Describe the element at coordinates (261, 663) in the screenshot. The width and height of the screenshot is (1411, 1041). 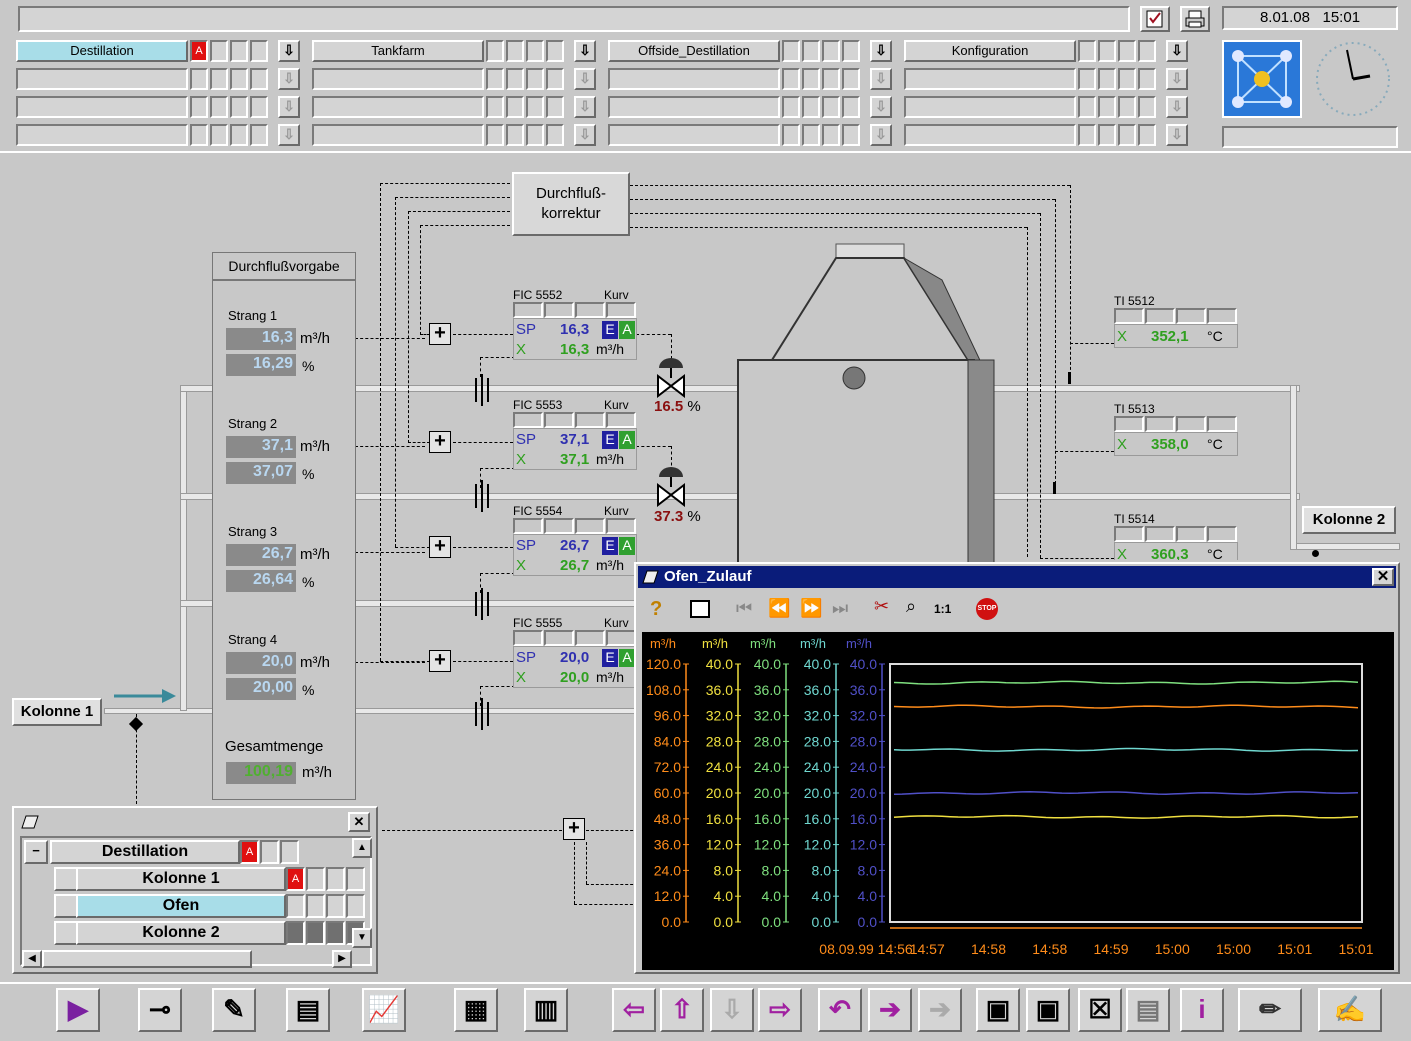
I see `strand-flow-value: 20,0` at that location.